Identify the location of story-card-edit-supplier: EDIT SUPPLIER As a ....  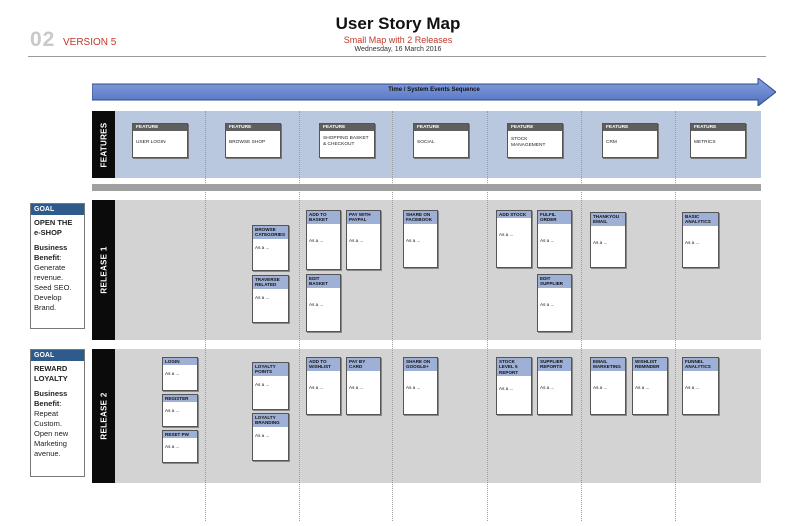
(554, 303).